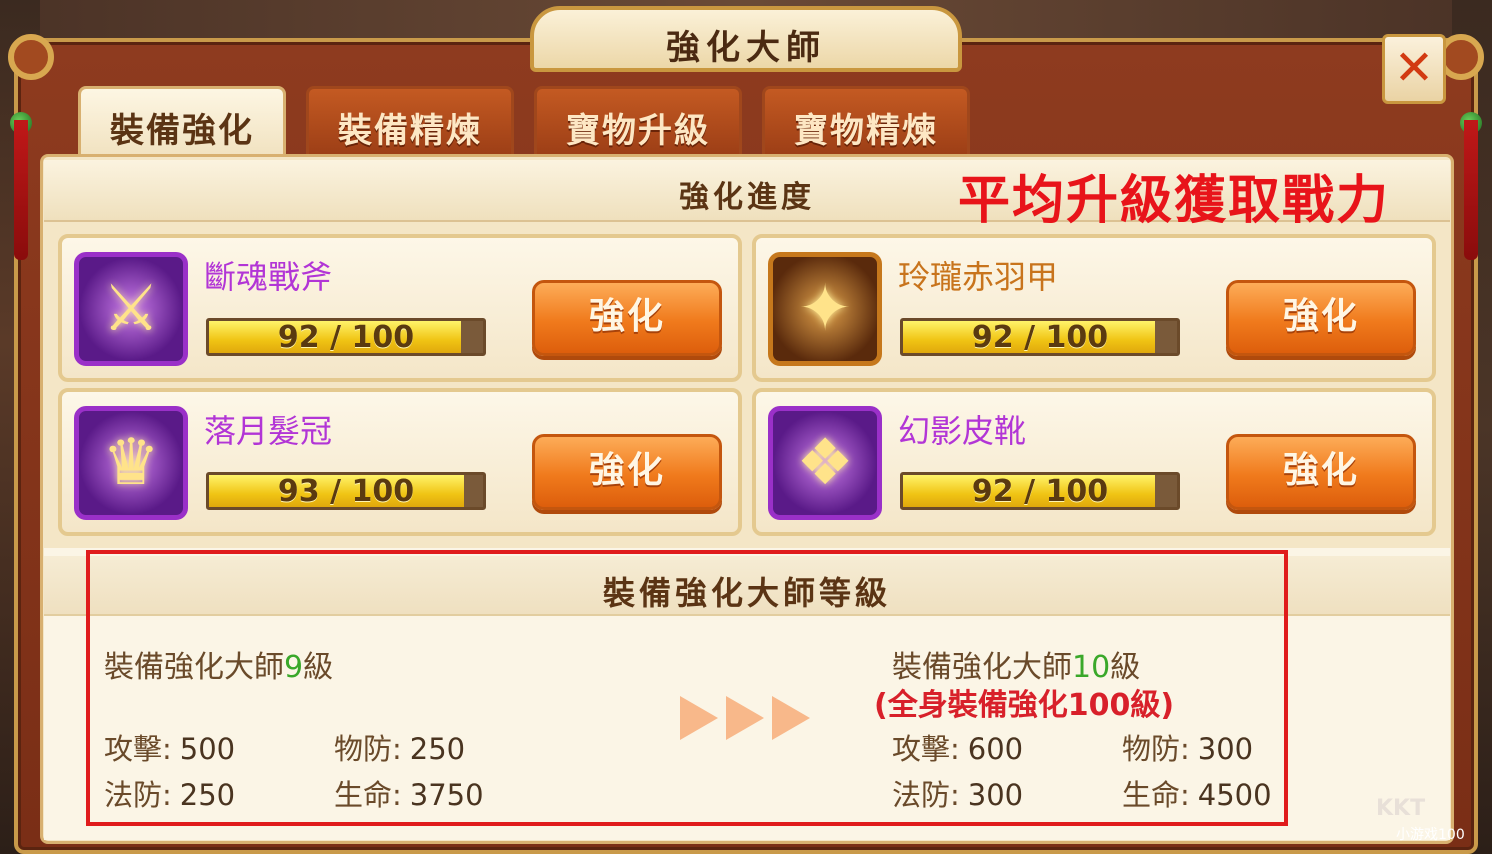 The width and height of the screenshot is (1492, 854). I want to click on axe-icon: ⚔, so click(131, 309).